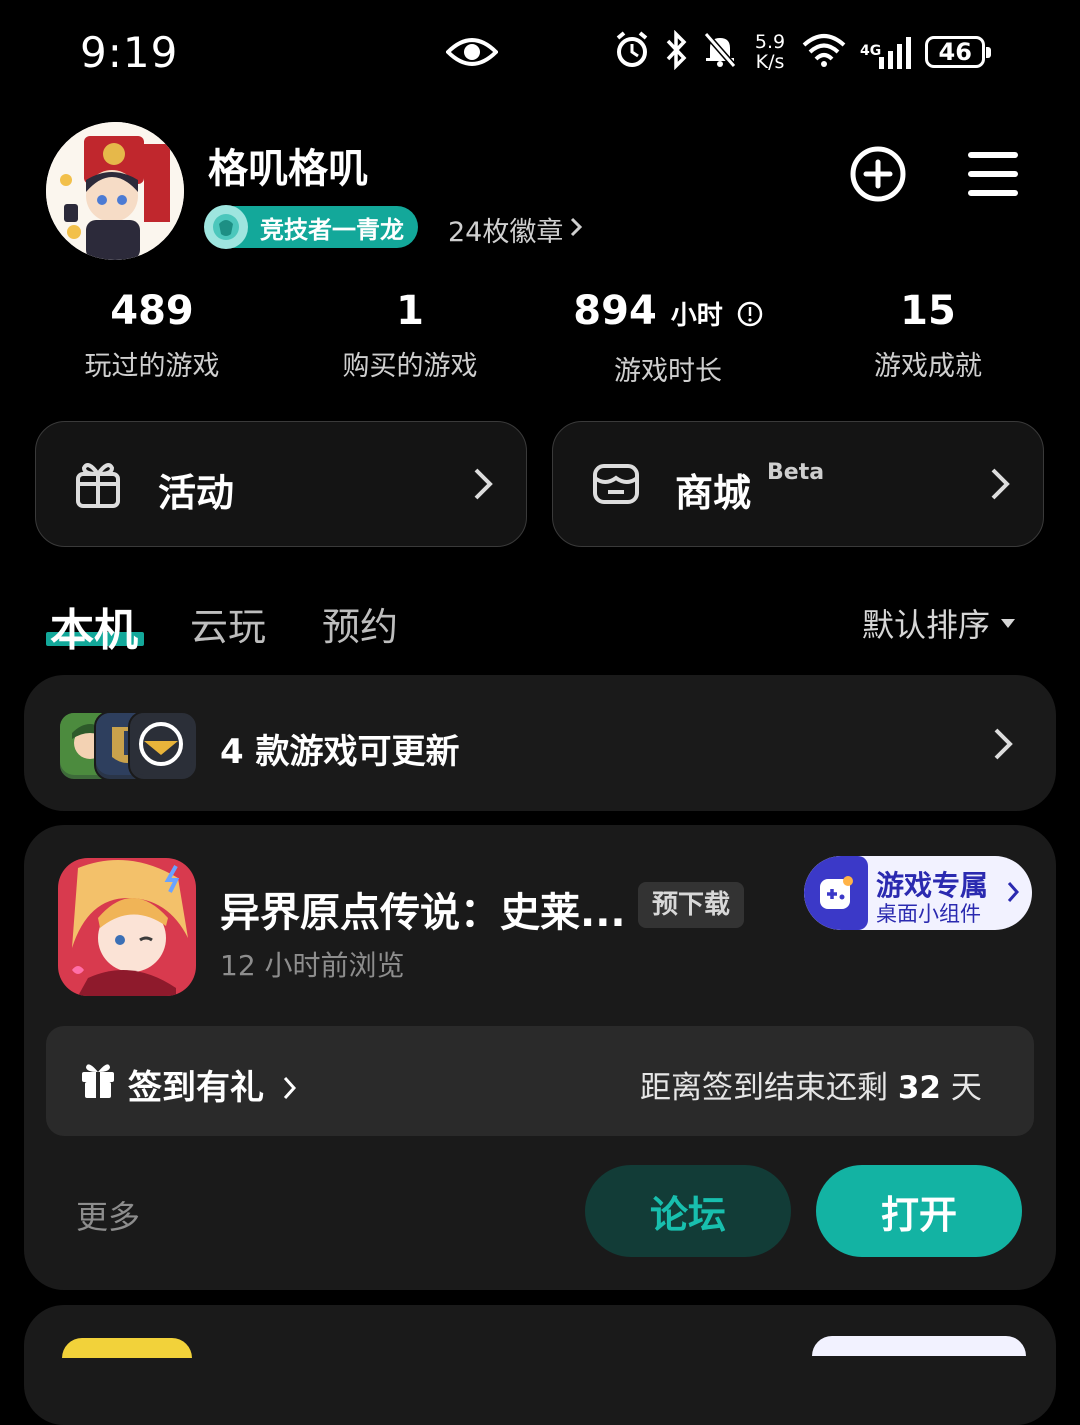 Image resolution: width=1080 pixels, height=1425 pixels. I want to click on stat-unit: 小时, so click(696, 316).